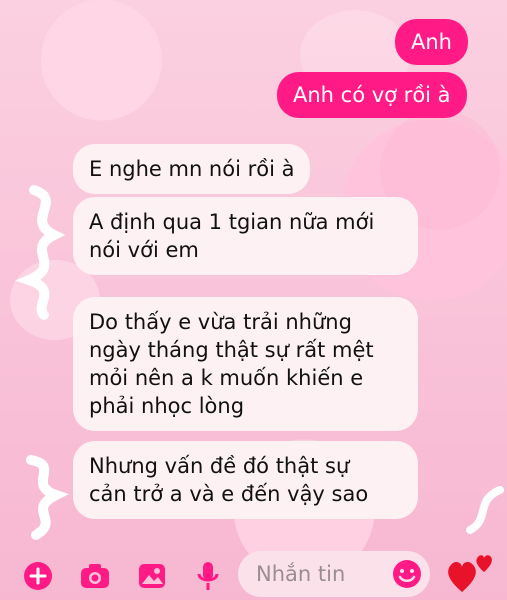 The image size is (507, 600). Describe the element at coordinates (301, 574) in the screenshot. I see `message-input-placeholder: Nhắn tin` at that location.